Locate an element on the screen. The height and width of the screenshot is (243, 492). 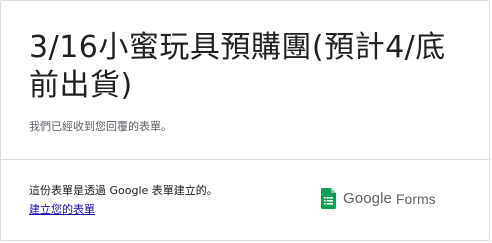
create-your-form-link: 建立您的表單 is located at coordinates (62, 209).